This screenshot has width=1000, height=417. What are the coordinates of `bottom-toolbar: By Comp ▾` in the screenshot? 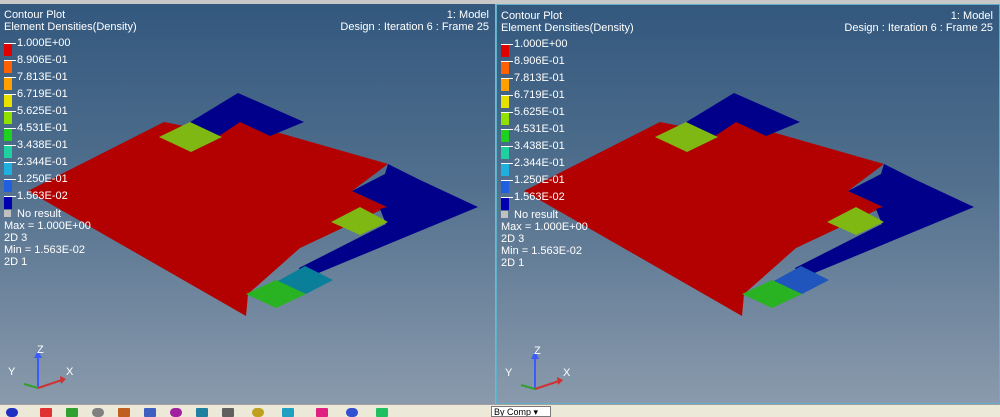 It's located at (500, 410).